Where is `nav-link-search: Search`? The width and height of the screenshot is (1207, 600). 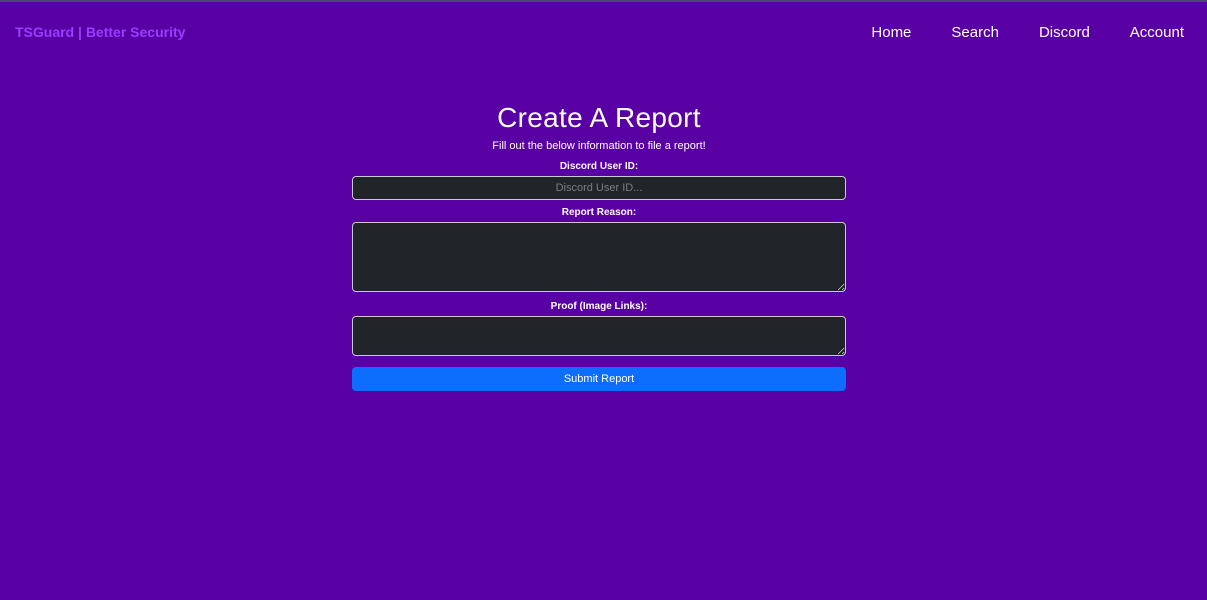 nav-link-search: Search is located at coordinates (975, 32).